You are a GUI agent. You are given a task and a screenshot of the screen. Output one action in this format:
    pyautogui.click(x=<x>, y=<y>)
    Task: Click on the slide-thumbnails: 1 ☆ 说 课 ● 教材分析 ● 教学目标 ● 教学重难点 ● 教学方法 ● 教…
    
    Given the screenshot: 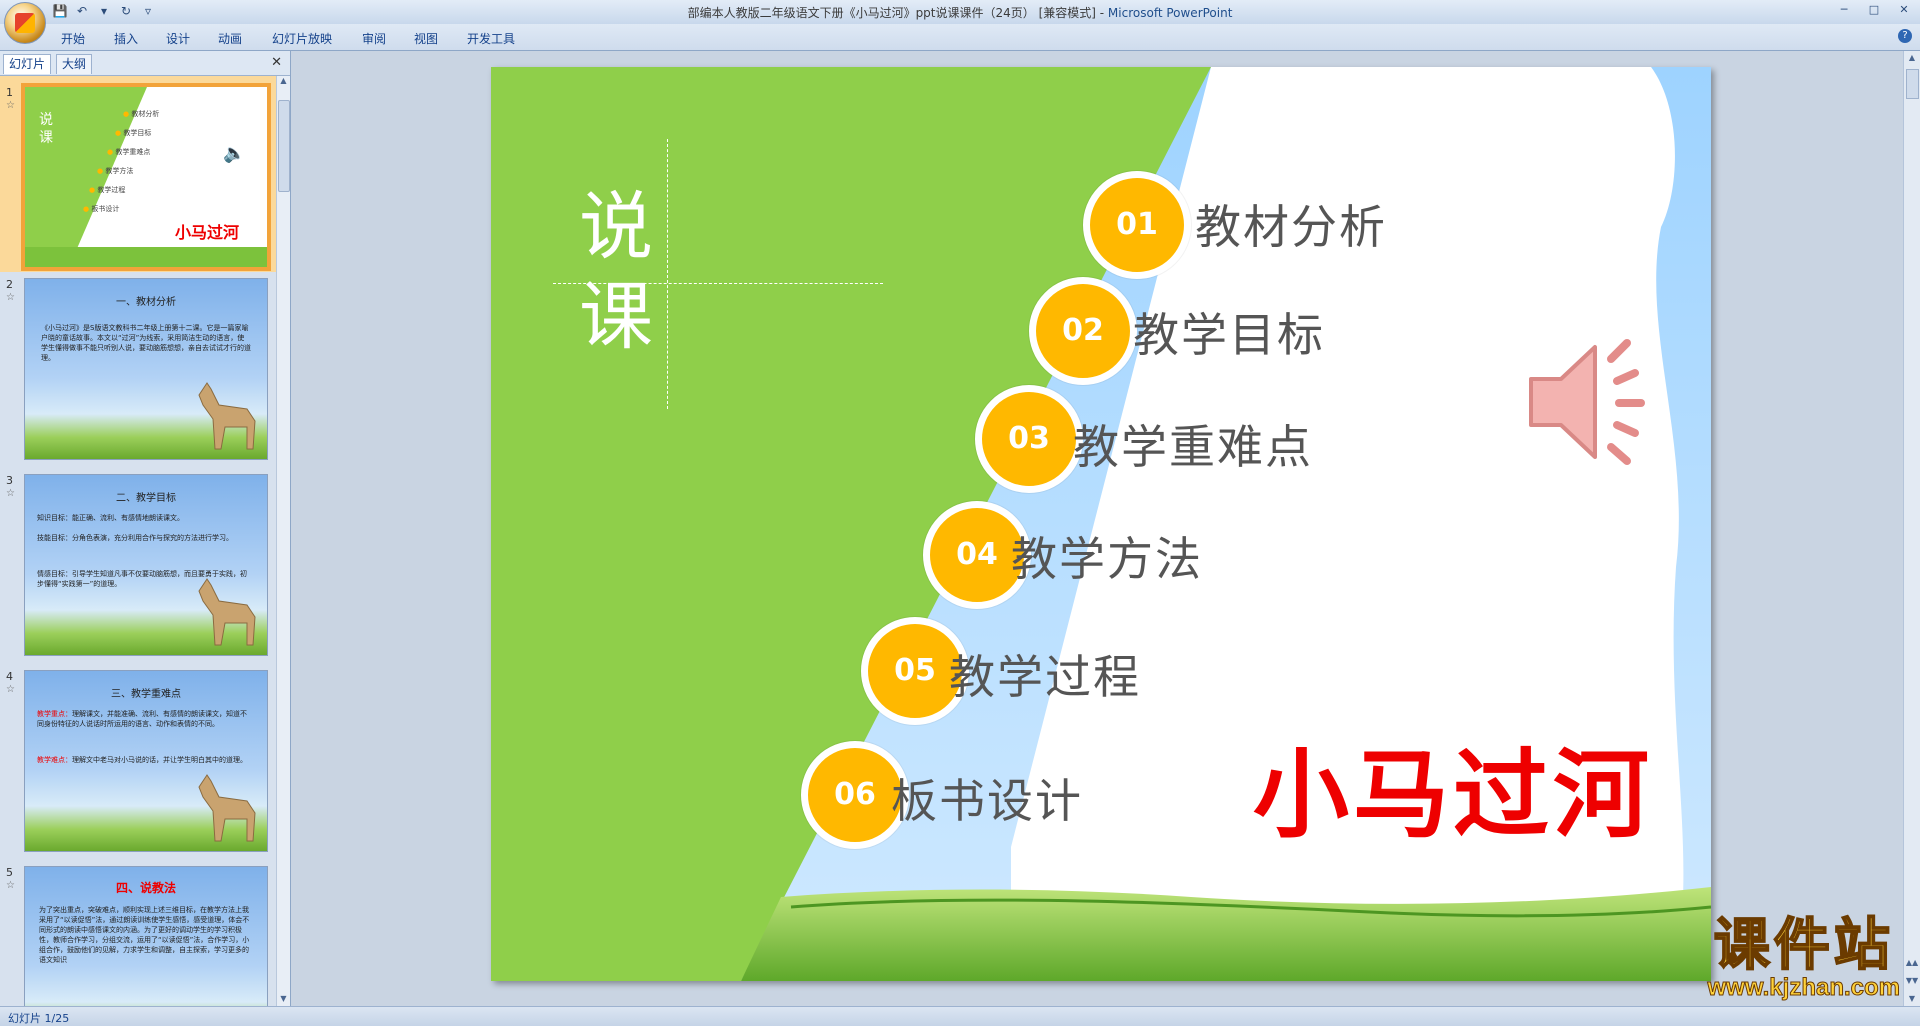 What is the action you would take?
    pyautogui.click(x=138, y=541)
    